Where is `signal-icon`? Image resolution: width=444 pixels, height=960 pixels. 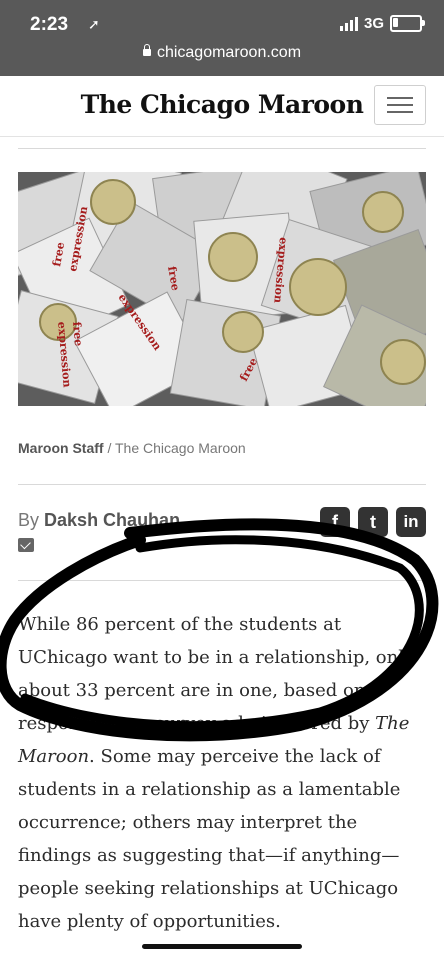
signal-icon is located at coordinates (348, 23).